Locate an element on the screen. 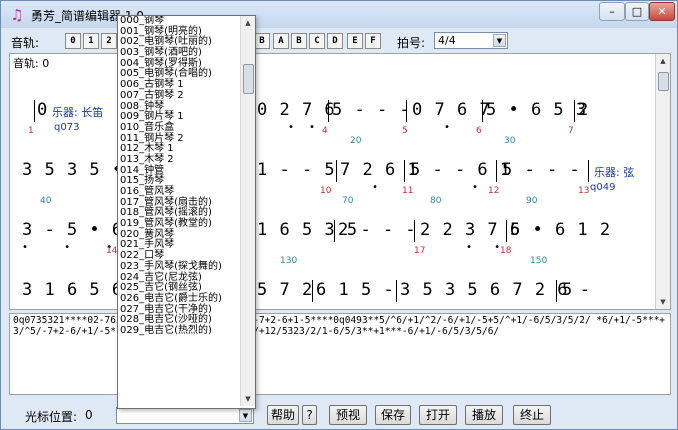 This screenshot has width=678, height=430. minimize-button: – is located at coordinates (612, 11).